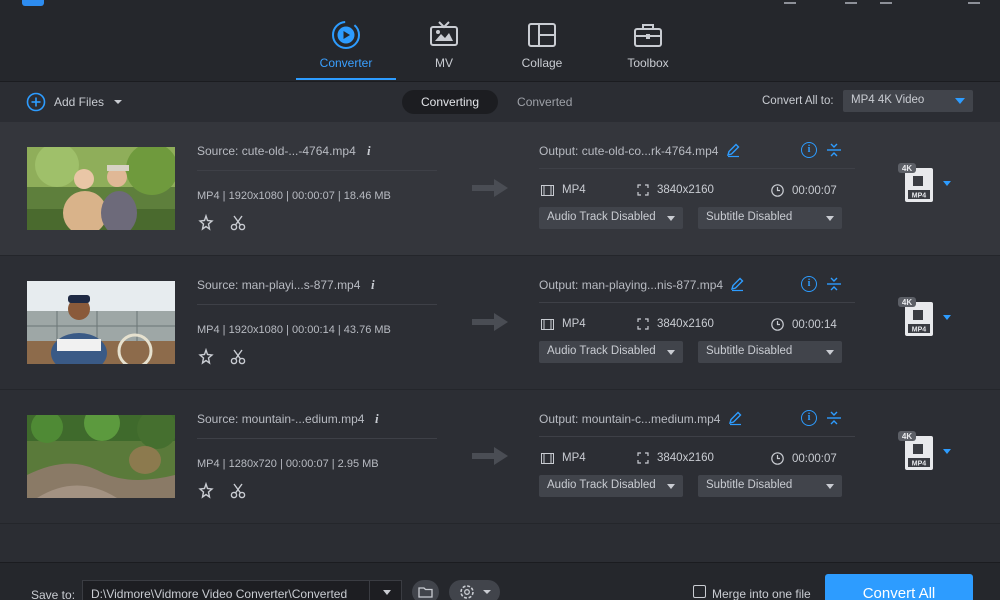  What do you see at coordinates (699, 591) in the screenshot?
I see `merge-checkbox` at bounding box center [699, 591].